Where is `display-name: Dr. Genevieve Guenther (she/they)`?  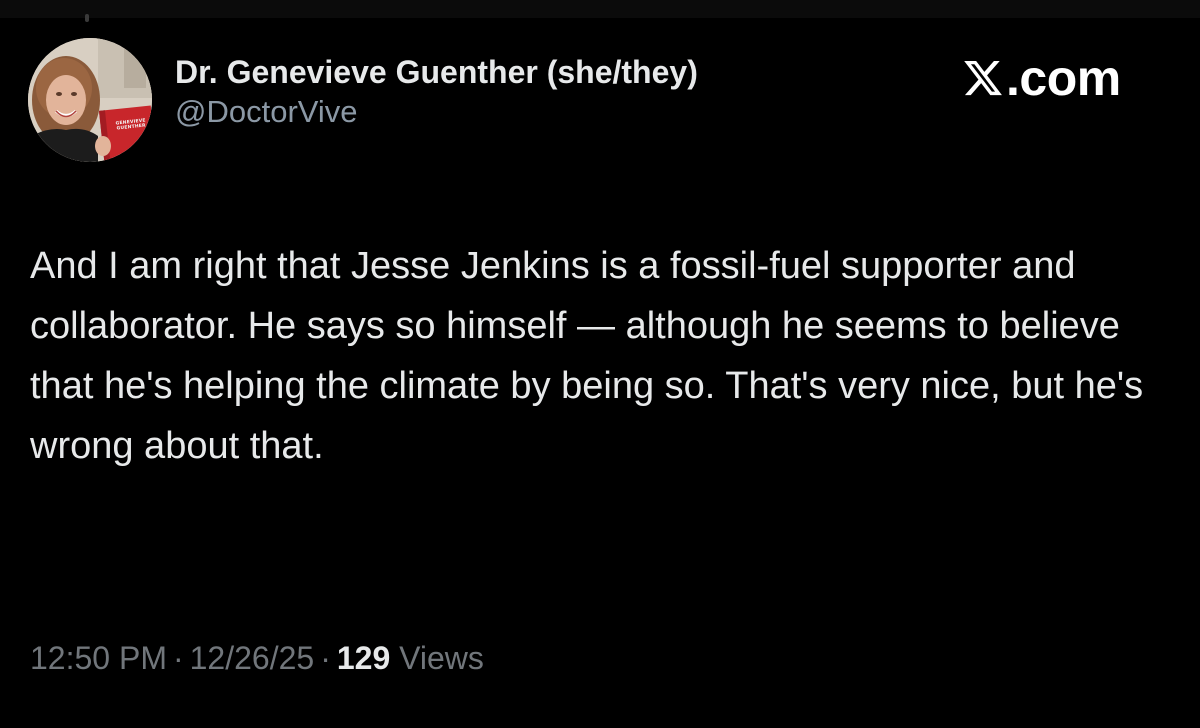
display-name: Dr. Genevieve Guenther (she/they) is located at coordinates (436, 72).